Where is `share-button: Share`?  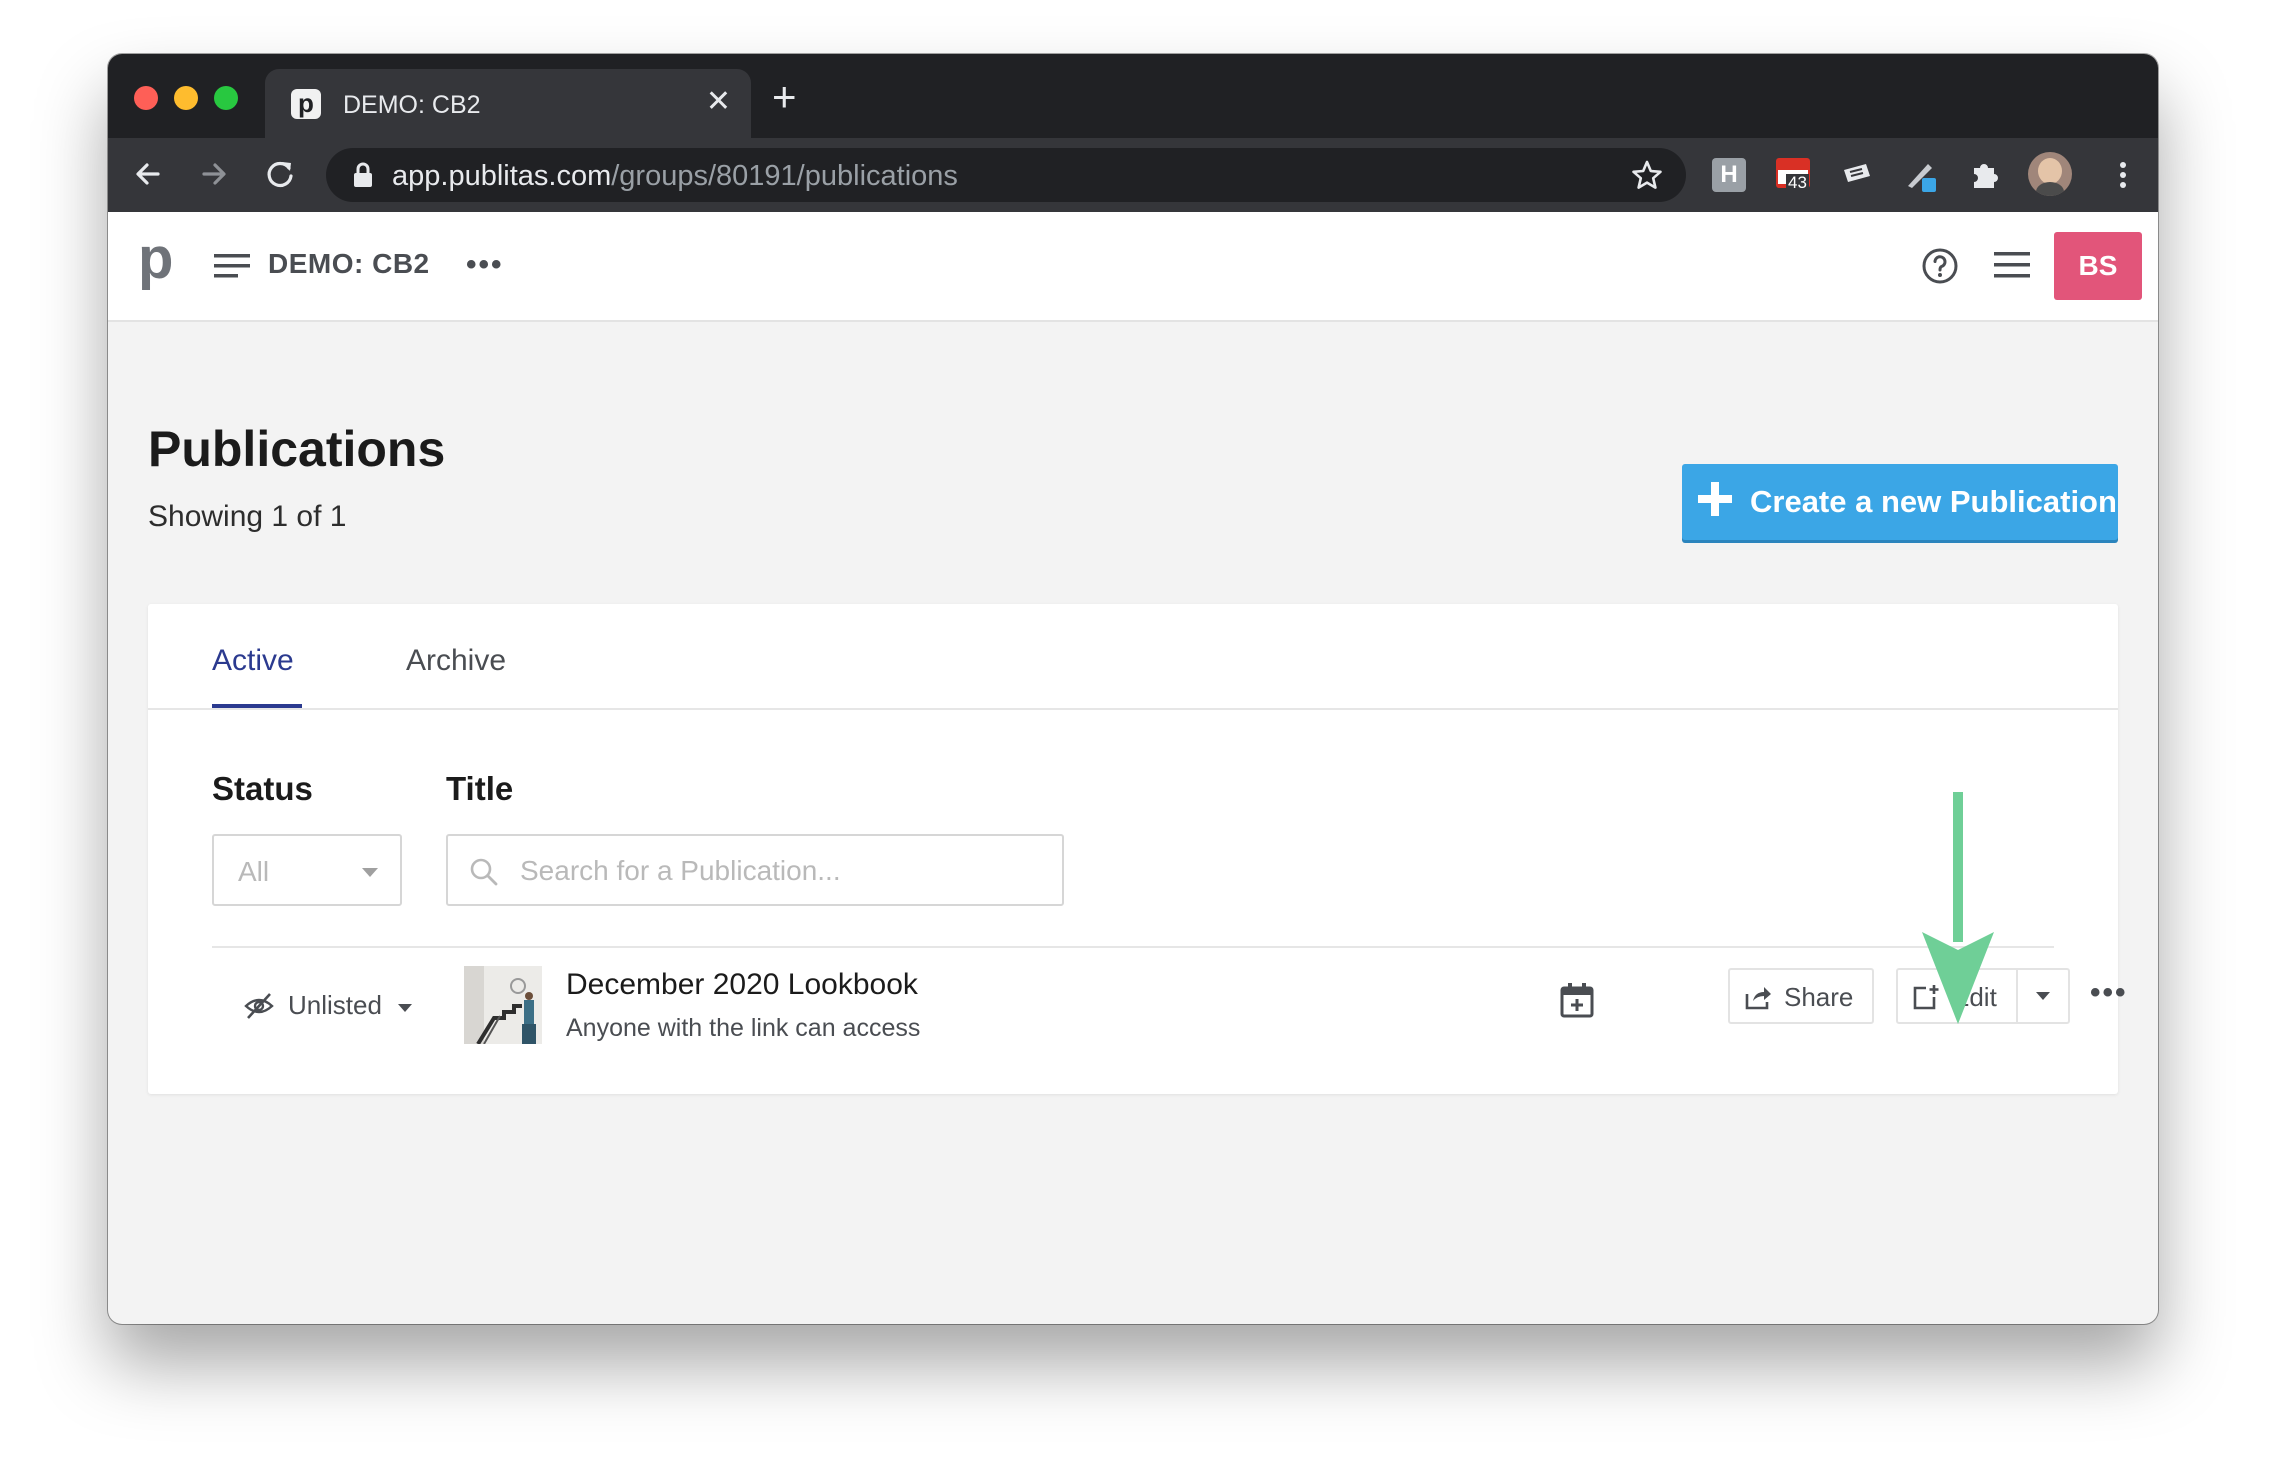 share-button: Share is located at coordinates (1801, 996).